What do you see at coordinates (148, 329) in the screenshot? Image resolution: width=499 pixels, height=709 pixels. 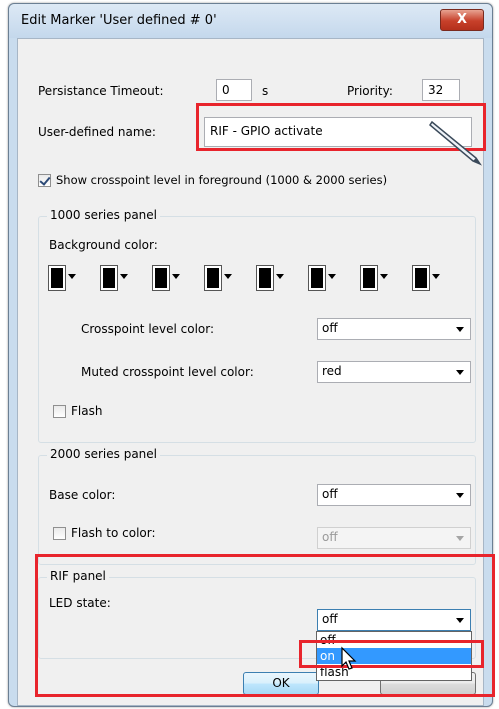 I see `crosspoint-level-color-label: Crosspoint level color:` at bounding box center [148, 329].